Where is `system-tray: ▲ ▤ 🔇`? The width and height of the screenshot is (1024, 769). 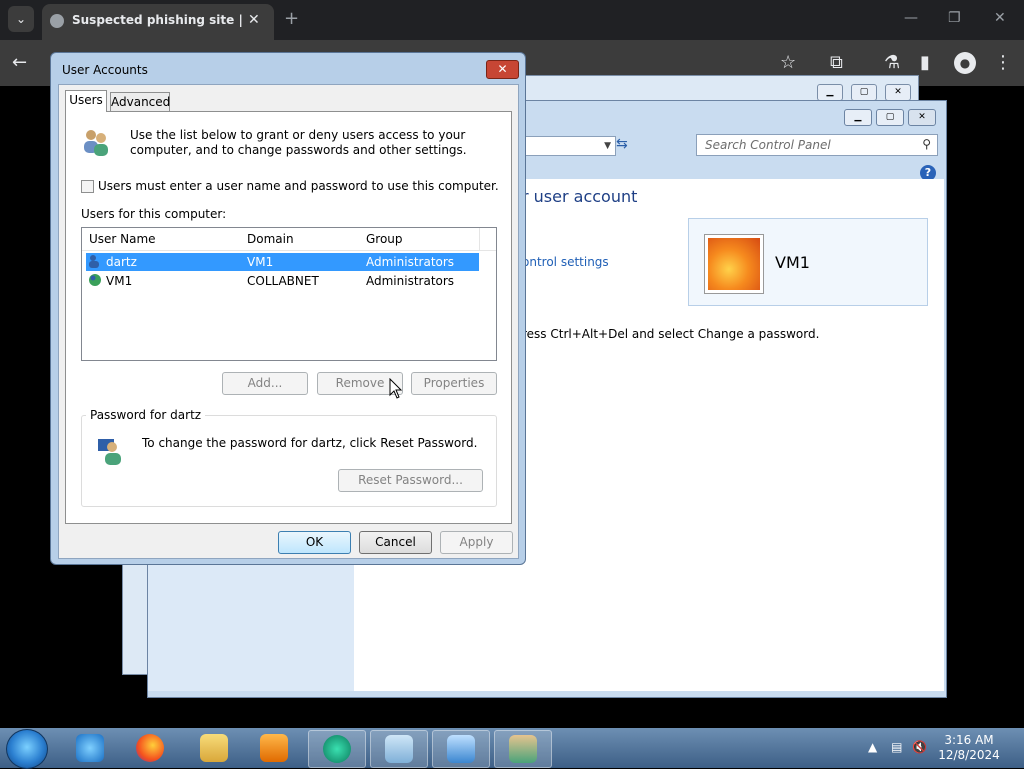
system-tray: ▲ ▤ 🔇 is located at coordinates (897, 747).